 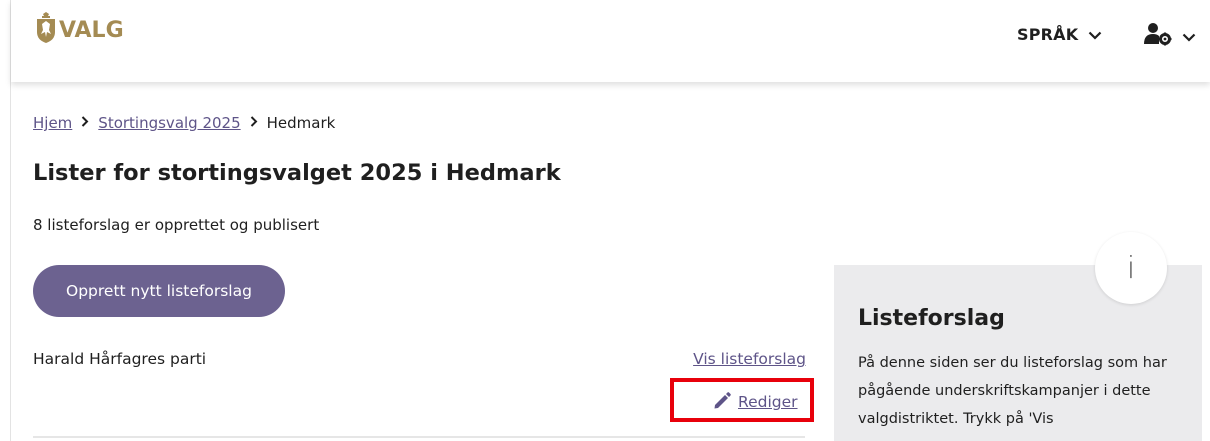 I want to click on info-icon: i, so click(x=1131, y=268).